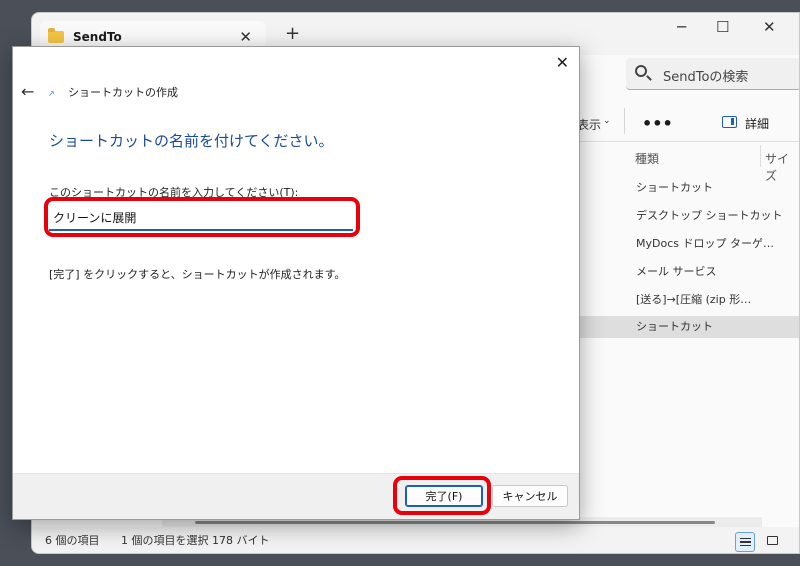 Image resolution: width=800 pixels, height=566 pixels. Describe the element at coordinates (757, 123) in the screenshot. I see `details-button: 詳細` at that location.